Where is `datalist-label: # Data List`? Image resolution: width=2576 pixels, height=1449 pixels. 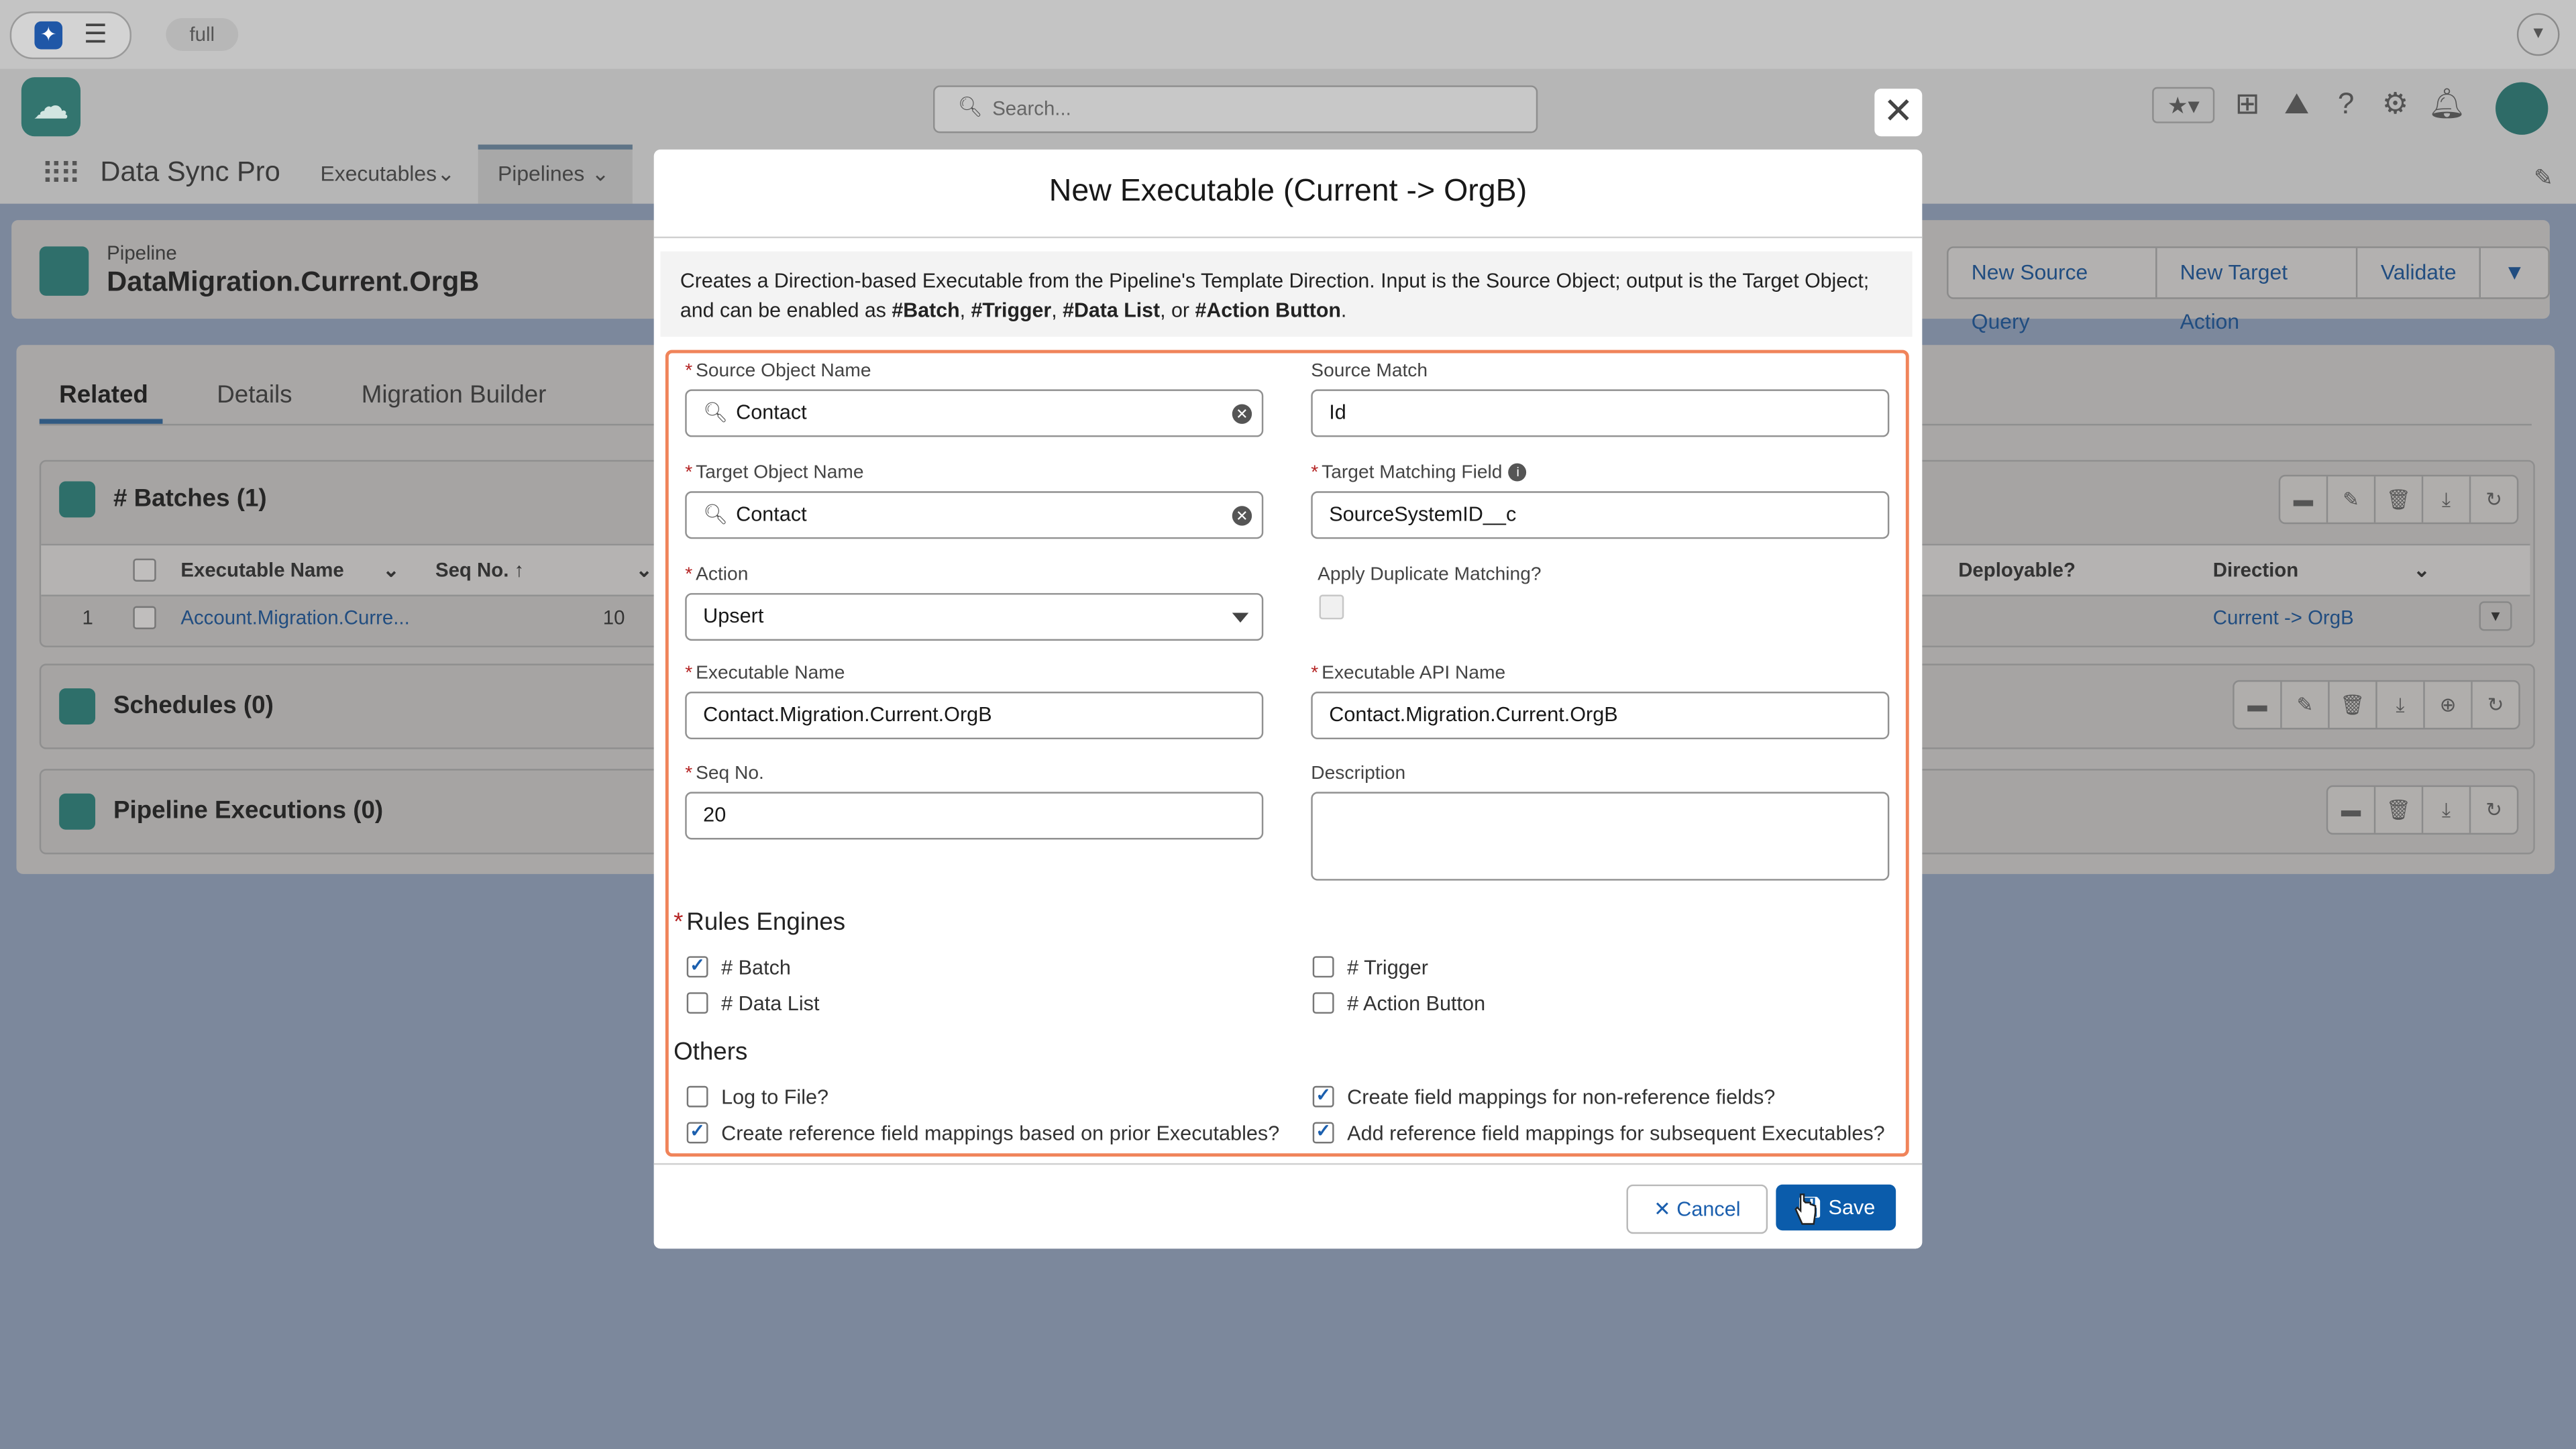 datalist-label: # Data List is located at coordinates (770, 1004).